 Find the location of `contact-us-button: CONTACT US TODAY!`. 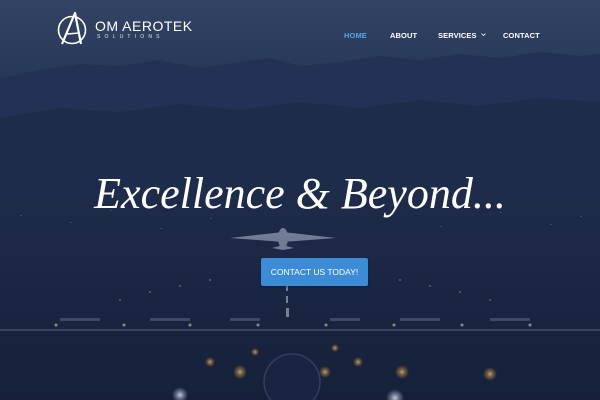

contact-us-button: CONTACT US TODAY! is located at coordinates (314, 272).